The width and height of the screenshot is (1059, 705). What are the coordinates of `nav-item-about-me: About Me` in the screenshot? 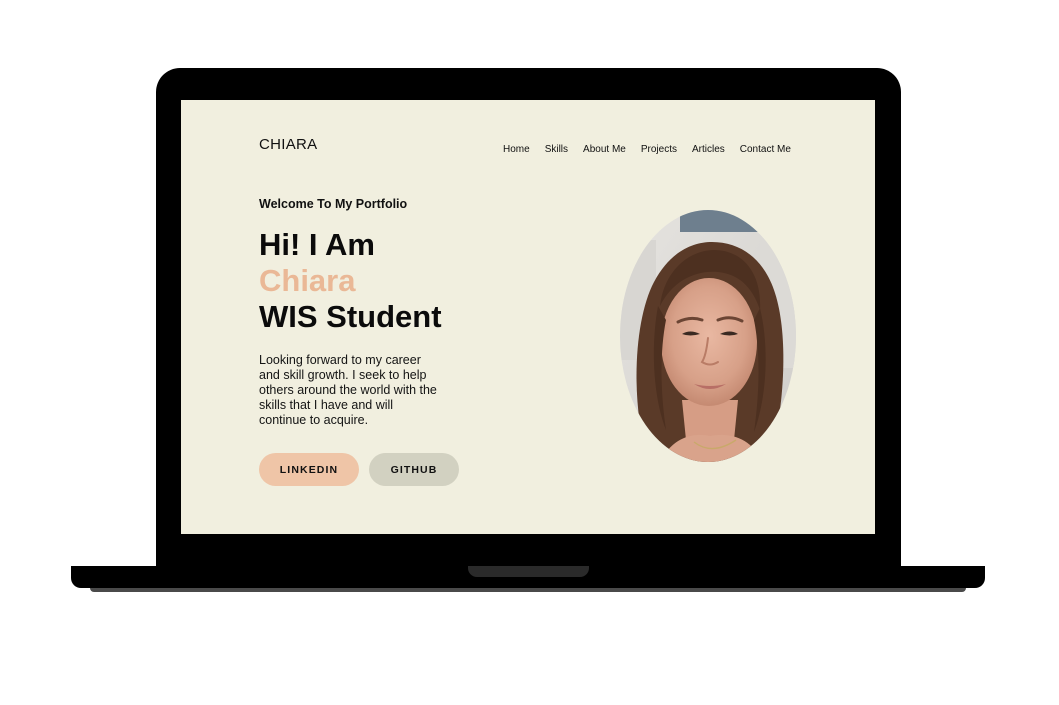 It's located at (604, 148).